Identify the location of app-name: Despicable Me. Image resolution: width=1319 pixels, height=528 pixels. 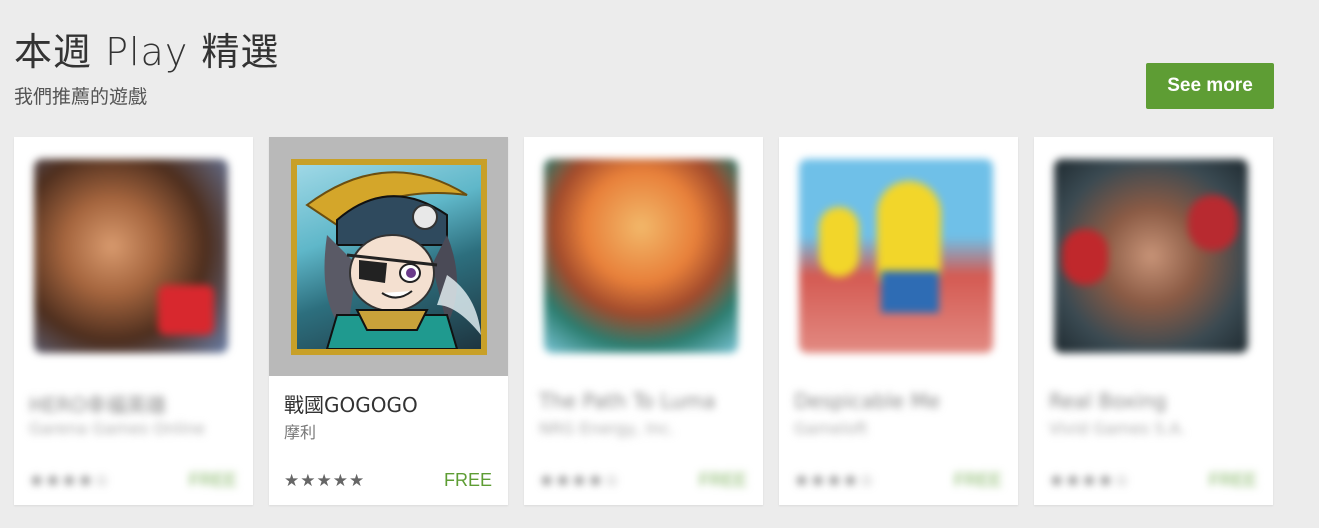
(867, 401).